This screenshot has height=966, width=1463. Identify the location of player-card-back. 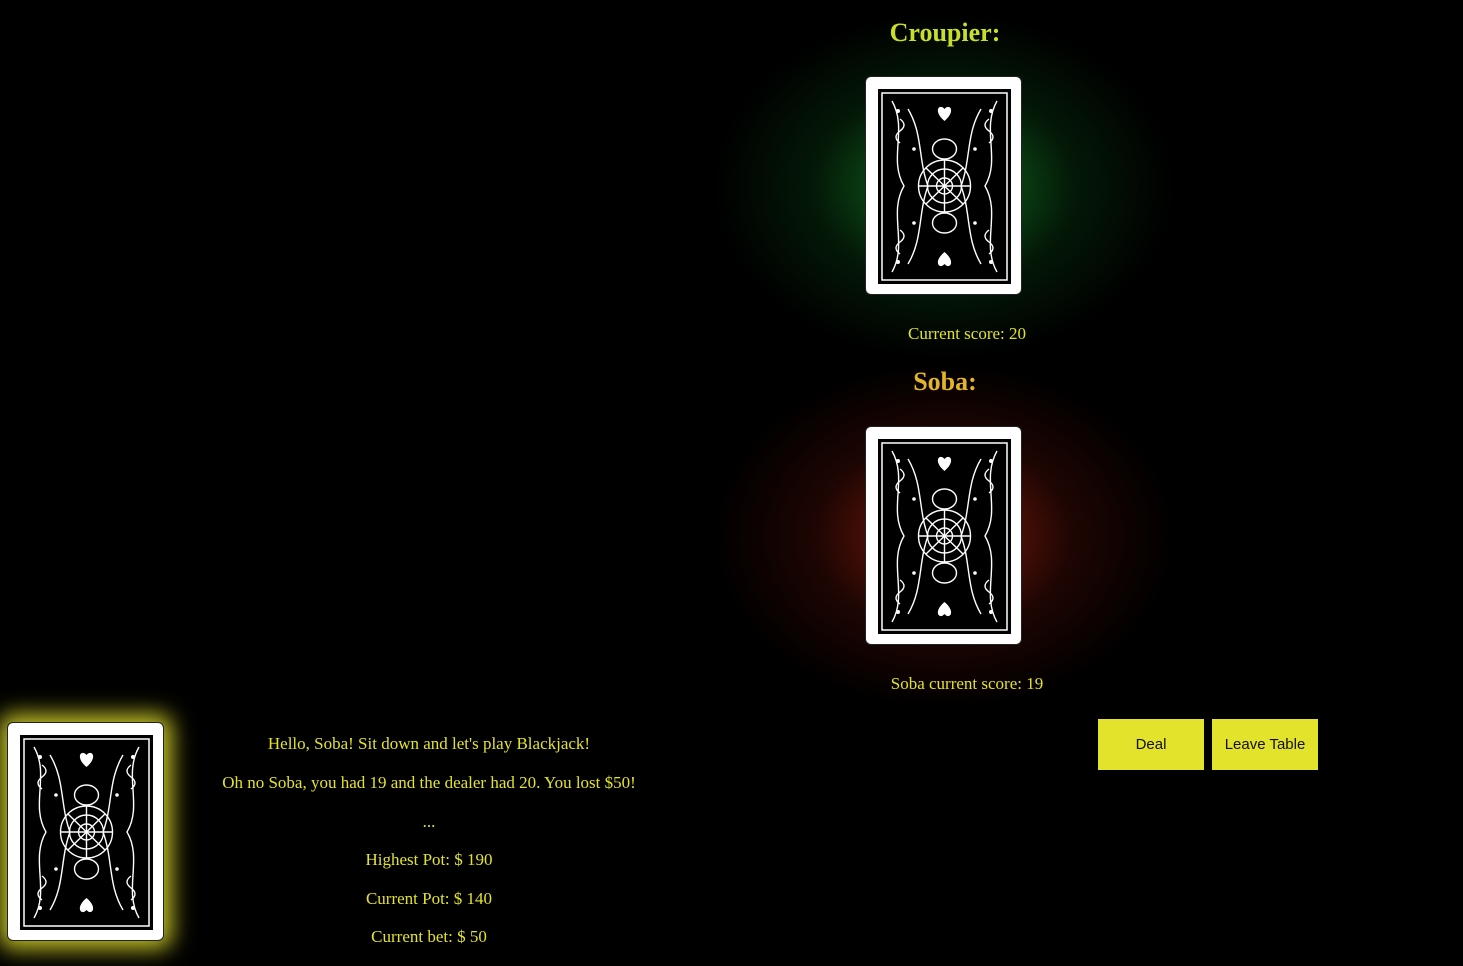
(943, 535).